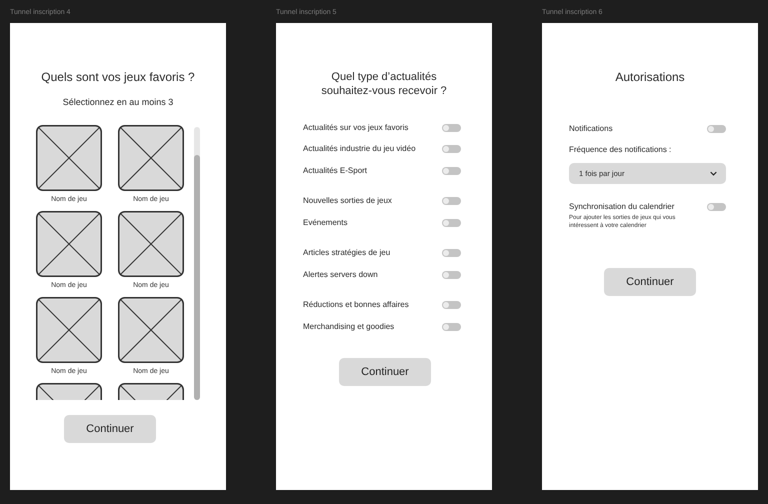  I want to click on screen-subtitle: Sélectionnez en au moins 3, so click(118, 102).